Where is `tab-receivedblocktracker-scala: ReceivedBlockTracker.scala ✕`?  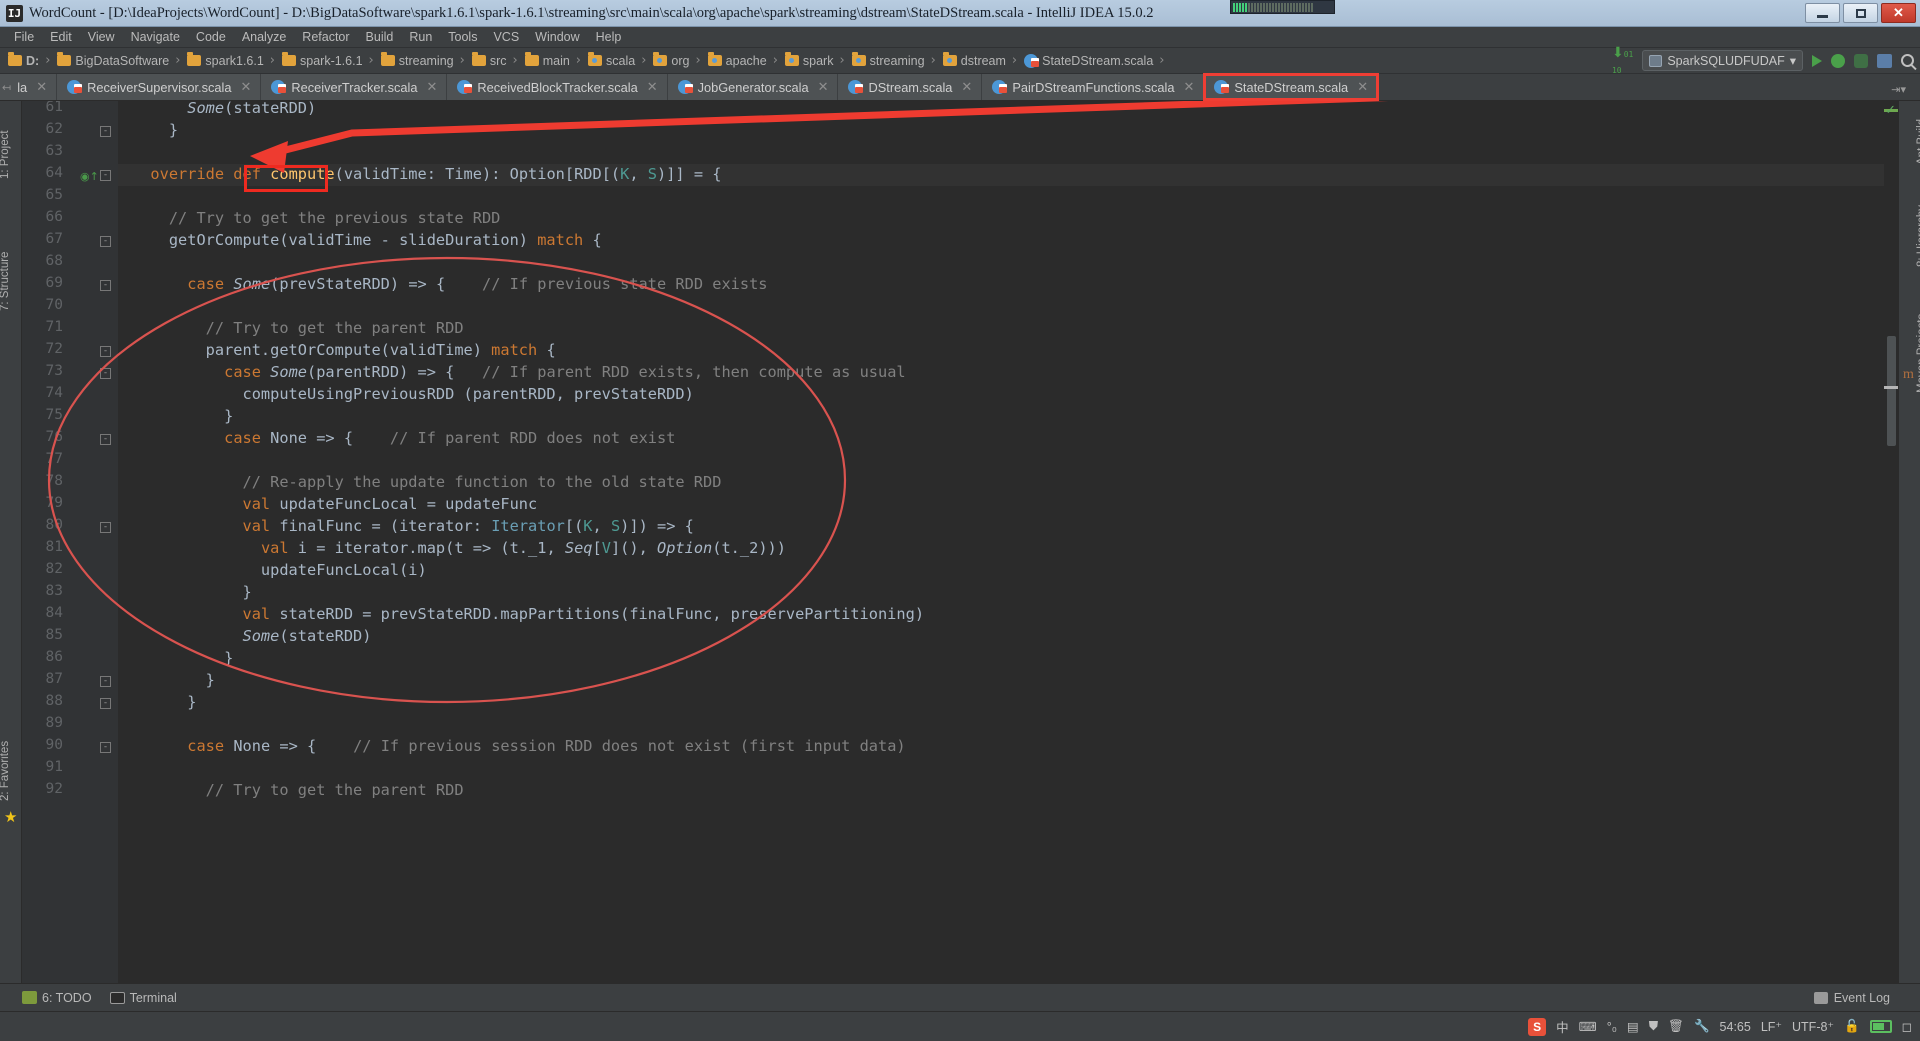 tab-receivedblocktracker-scala: ReceivedBlockTracker.scala ✕ is located at coordinates (557, 87).